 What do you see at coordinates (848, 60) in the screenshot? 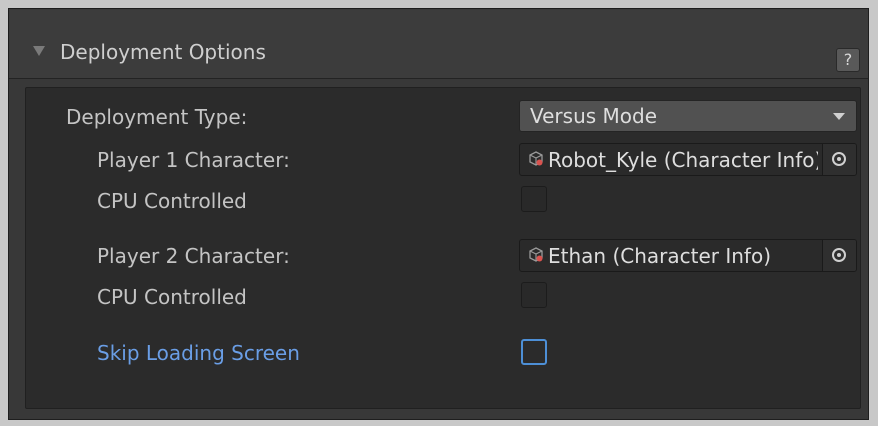
I see `help-button: ?` at bounding box center [848, 60].